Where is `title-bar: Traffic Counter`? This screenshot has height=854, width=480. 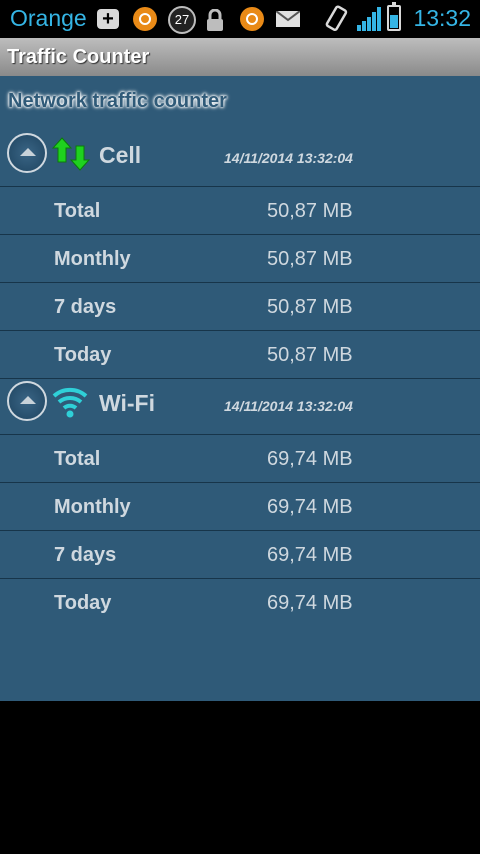 title-bar: Traffic Counter is located at coordinates (240, 57).